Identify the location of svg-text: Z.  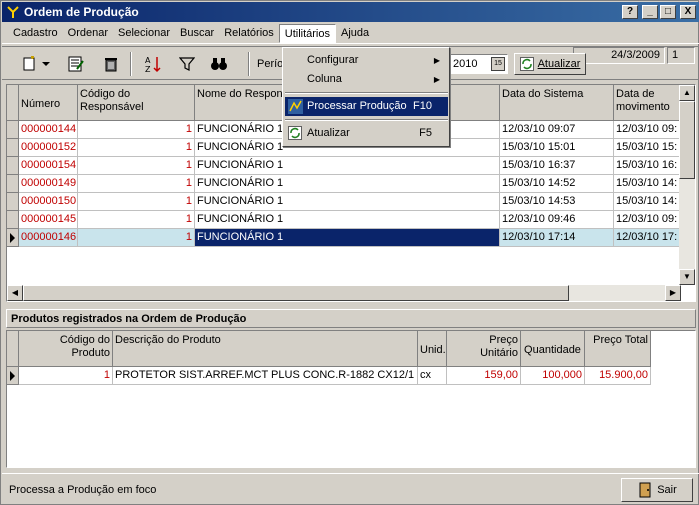
(148, 69).